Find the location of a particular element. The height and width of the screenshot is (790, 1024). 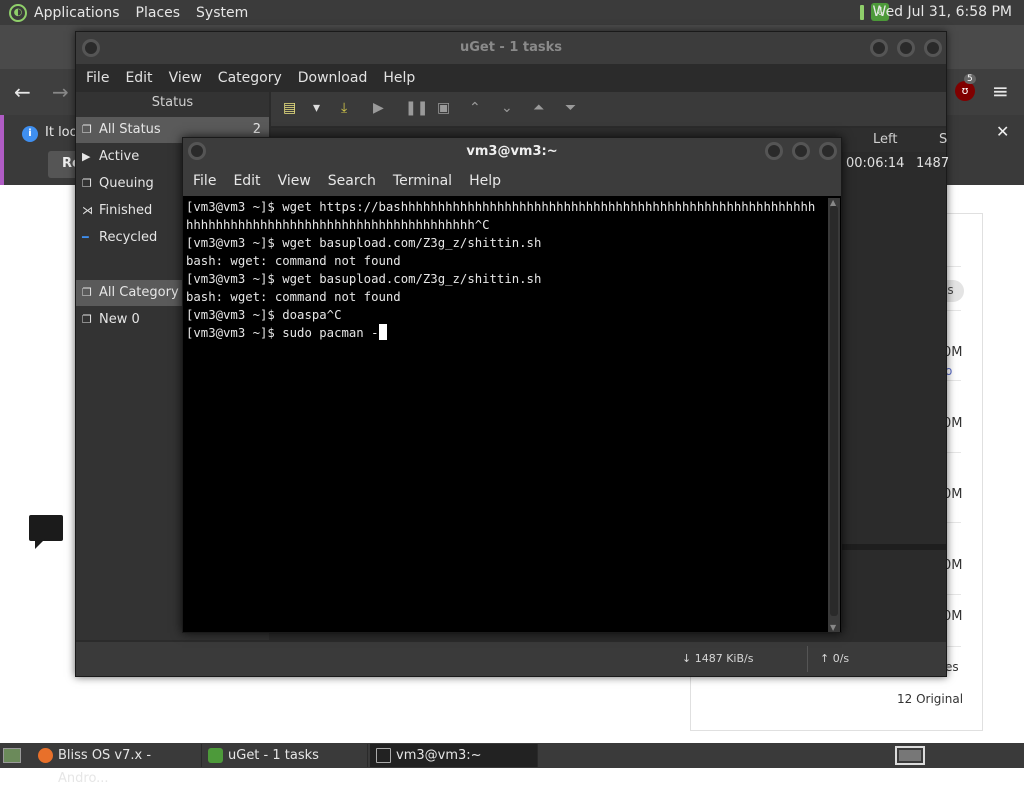

move-bottom-icon: ⏷ is located at coordinates (570, 108).